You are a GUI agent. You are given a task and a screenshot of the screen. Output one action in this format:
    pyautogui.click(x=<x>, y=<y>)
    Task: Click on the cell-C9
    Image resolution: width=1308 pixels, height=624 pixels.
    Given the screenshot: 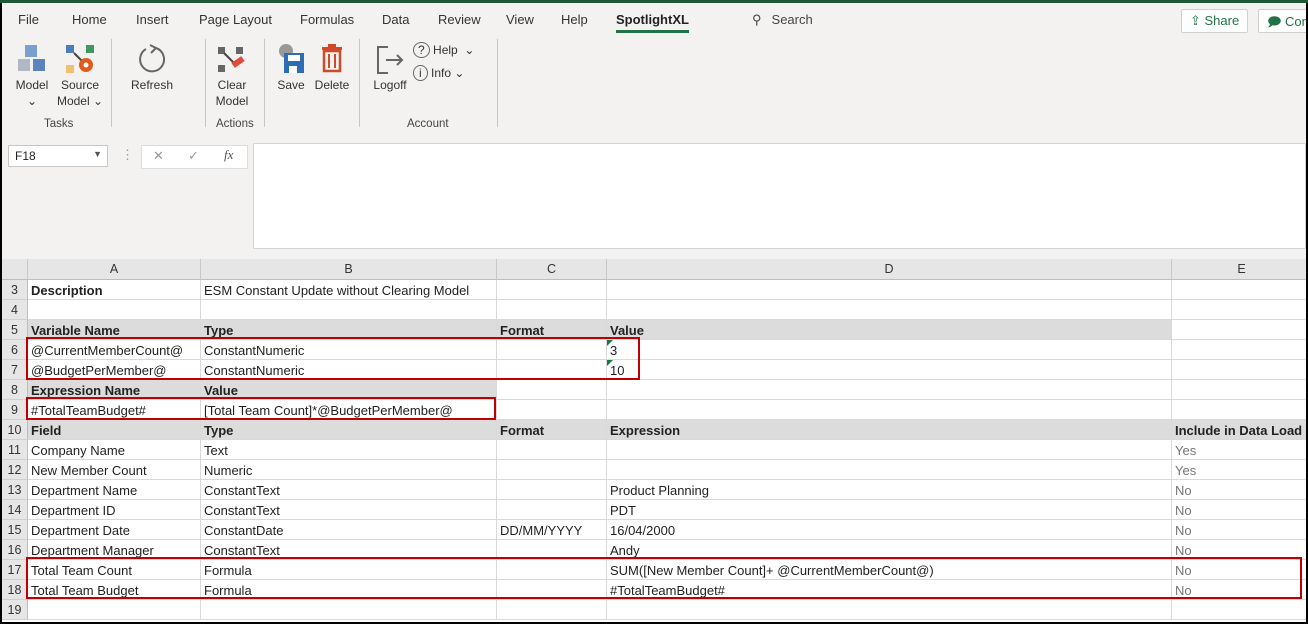 What is the action you would take?
    pyautogui.click(x=552, y=410)
    